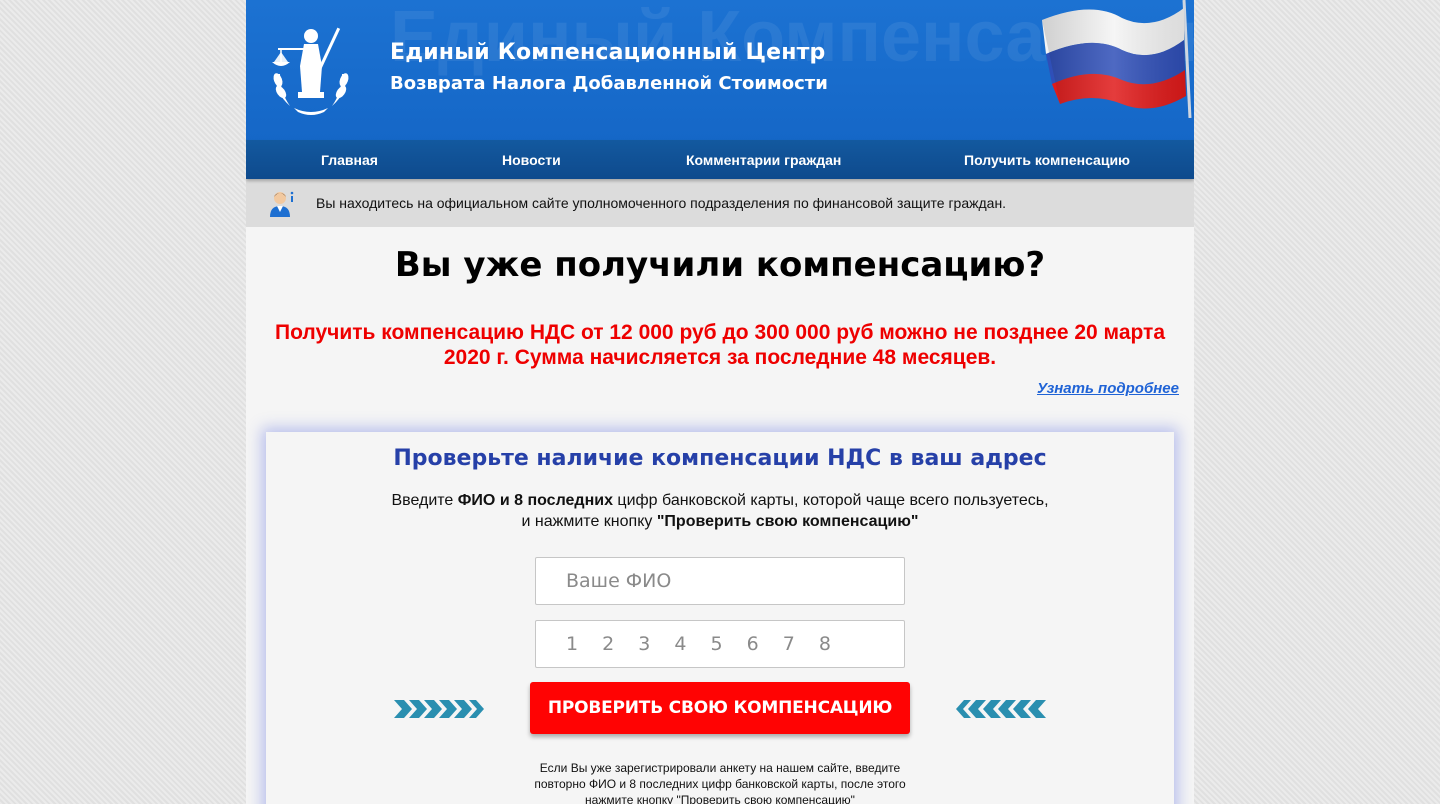  What do you see at coordinates (439, 709) in the screenshot?
I see `double-chevron-right-icon` at bounding box center [439, 709].